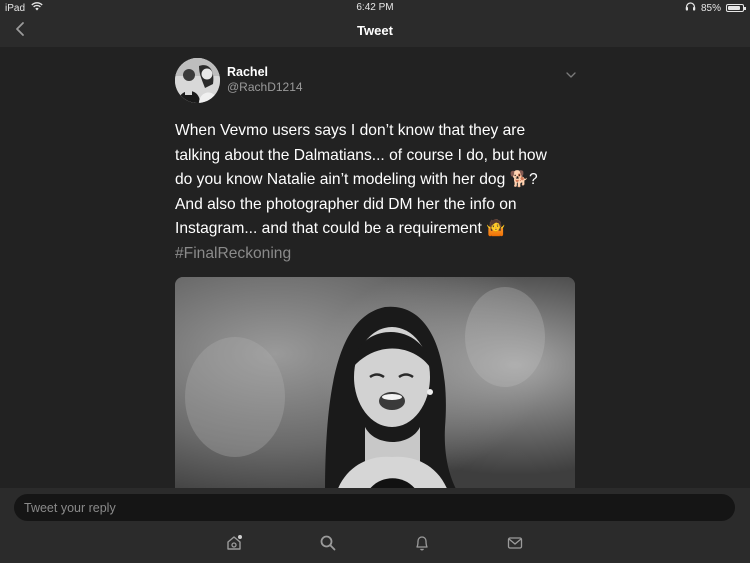  I want to click on battery-percent: 85%, so click(710, 8).